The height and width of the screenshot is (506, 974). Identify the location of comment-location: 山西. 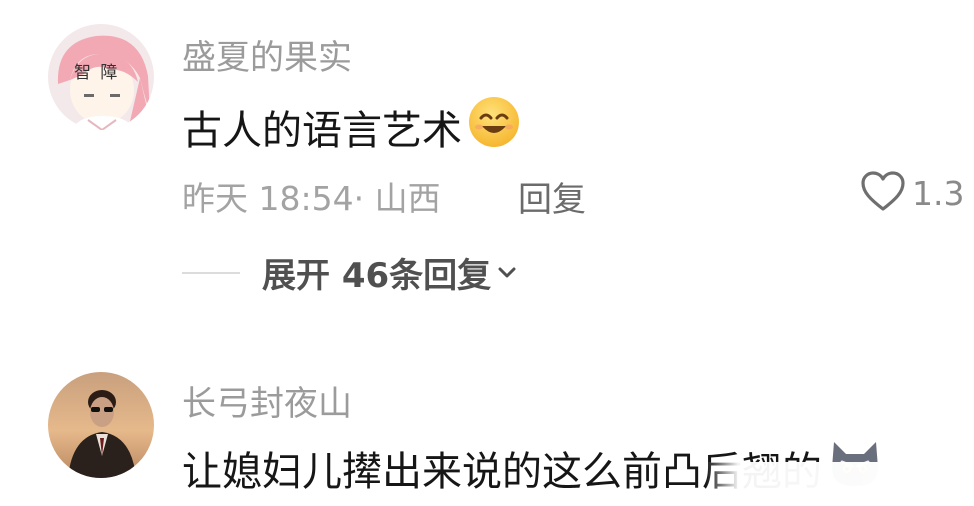
(407, 198).